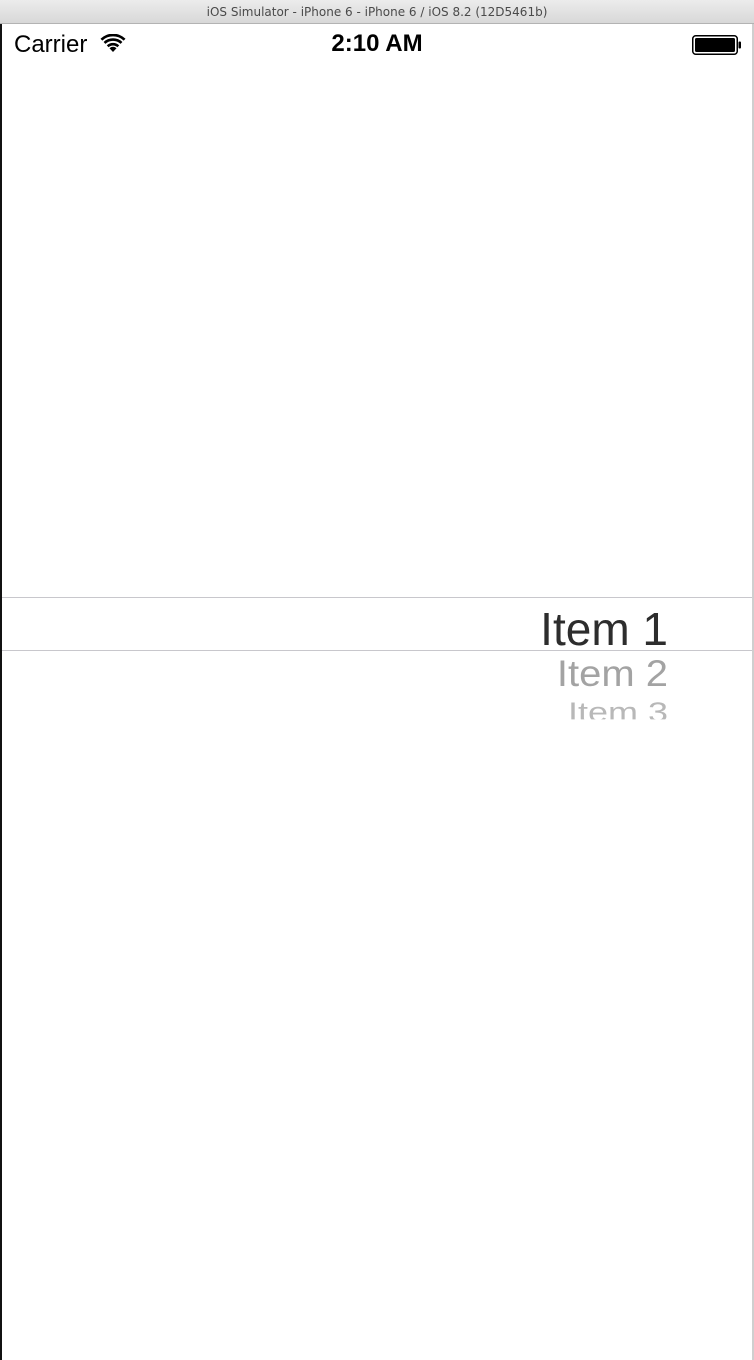  I want to click on status-time: 2:10 AM, so click(377, 43).